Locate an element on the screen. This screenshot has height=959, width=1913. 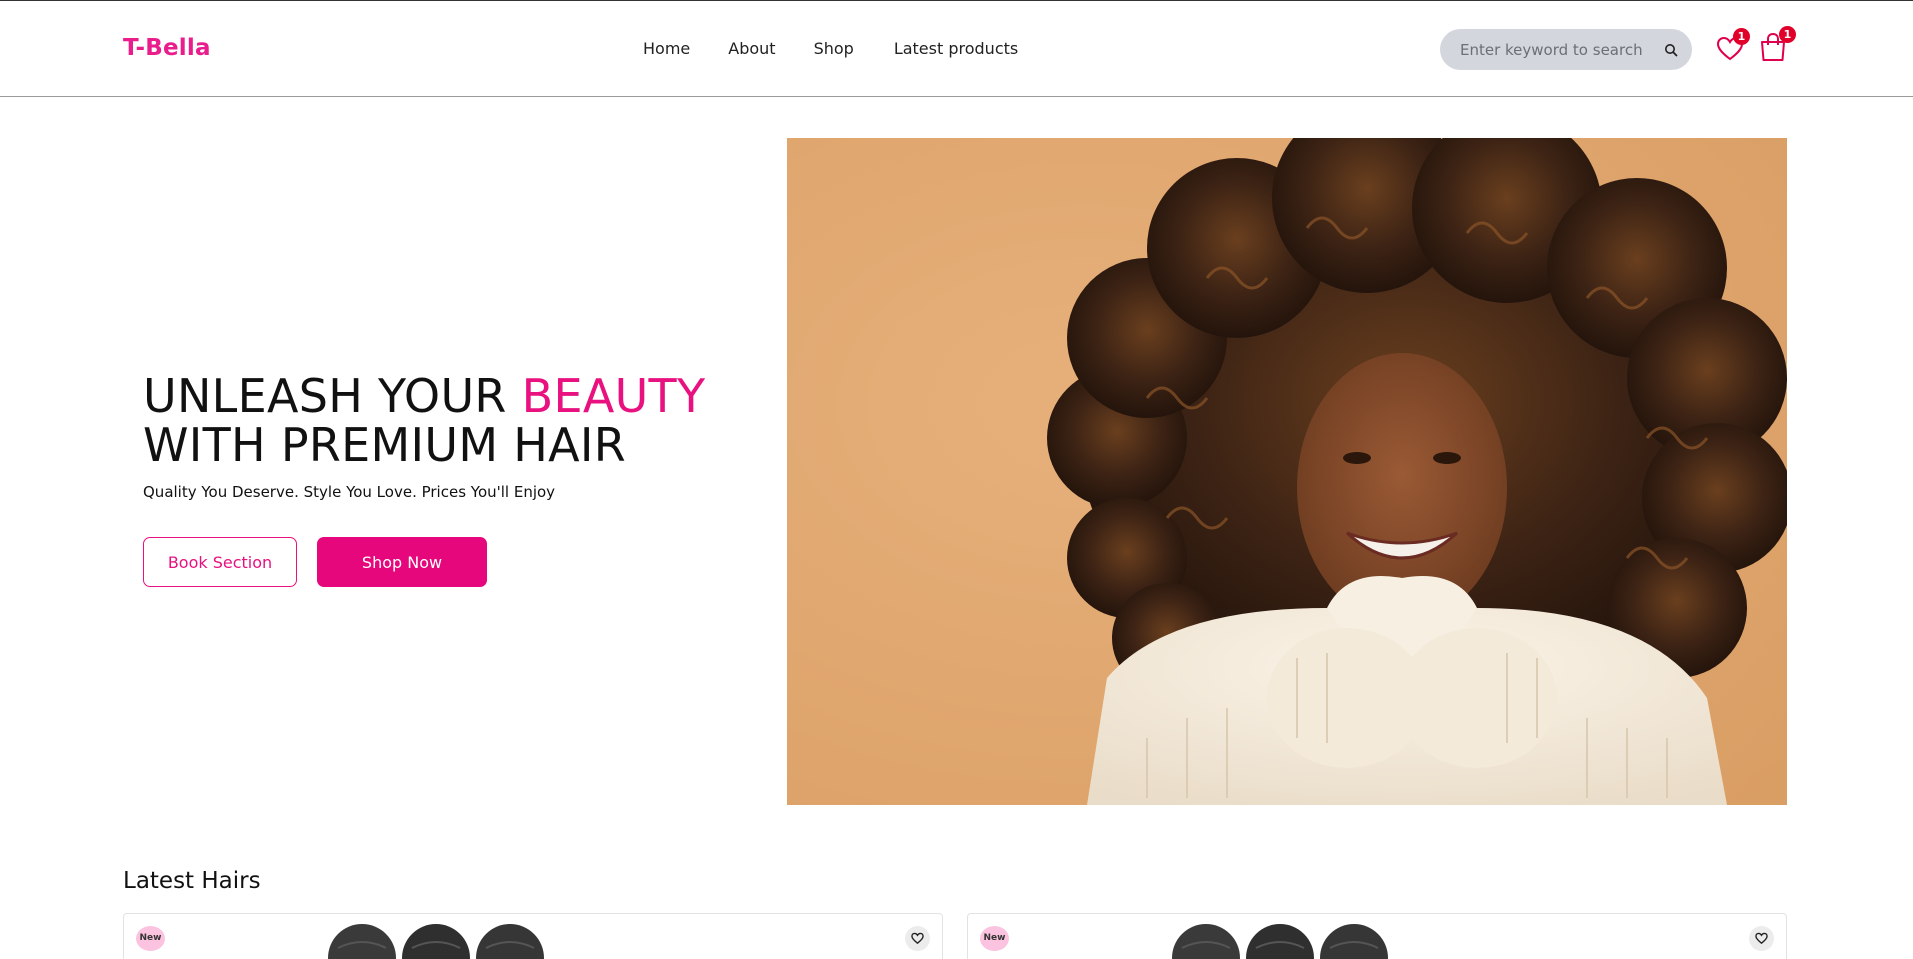
latest-hairs-title: Latest Hairs is located at coordinates (192, 881).